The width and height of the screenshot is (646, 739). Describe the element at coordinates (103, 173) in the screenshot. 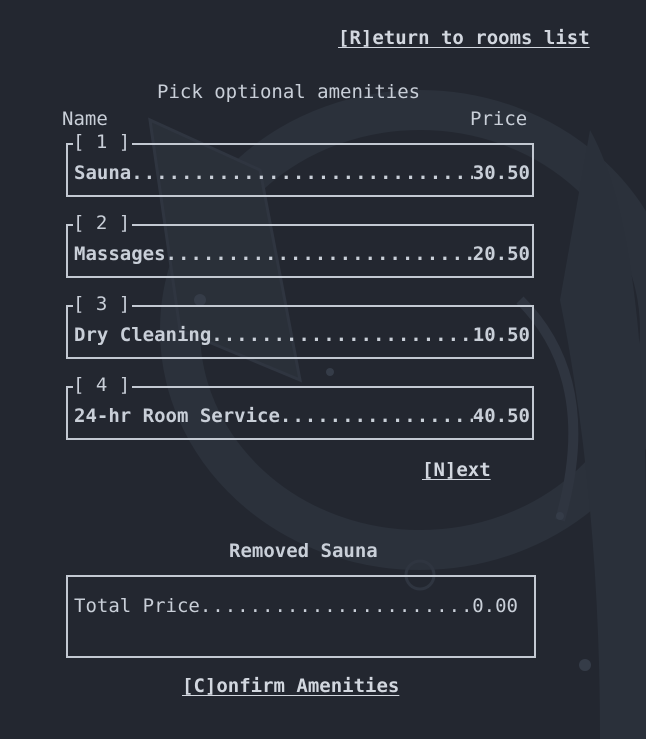

I see `amenity-name: Sauna` at that location.